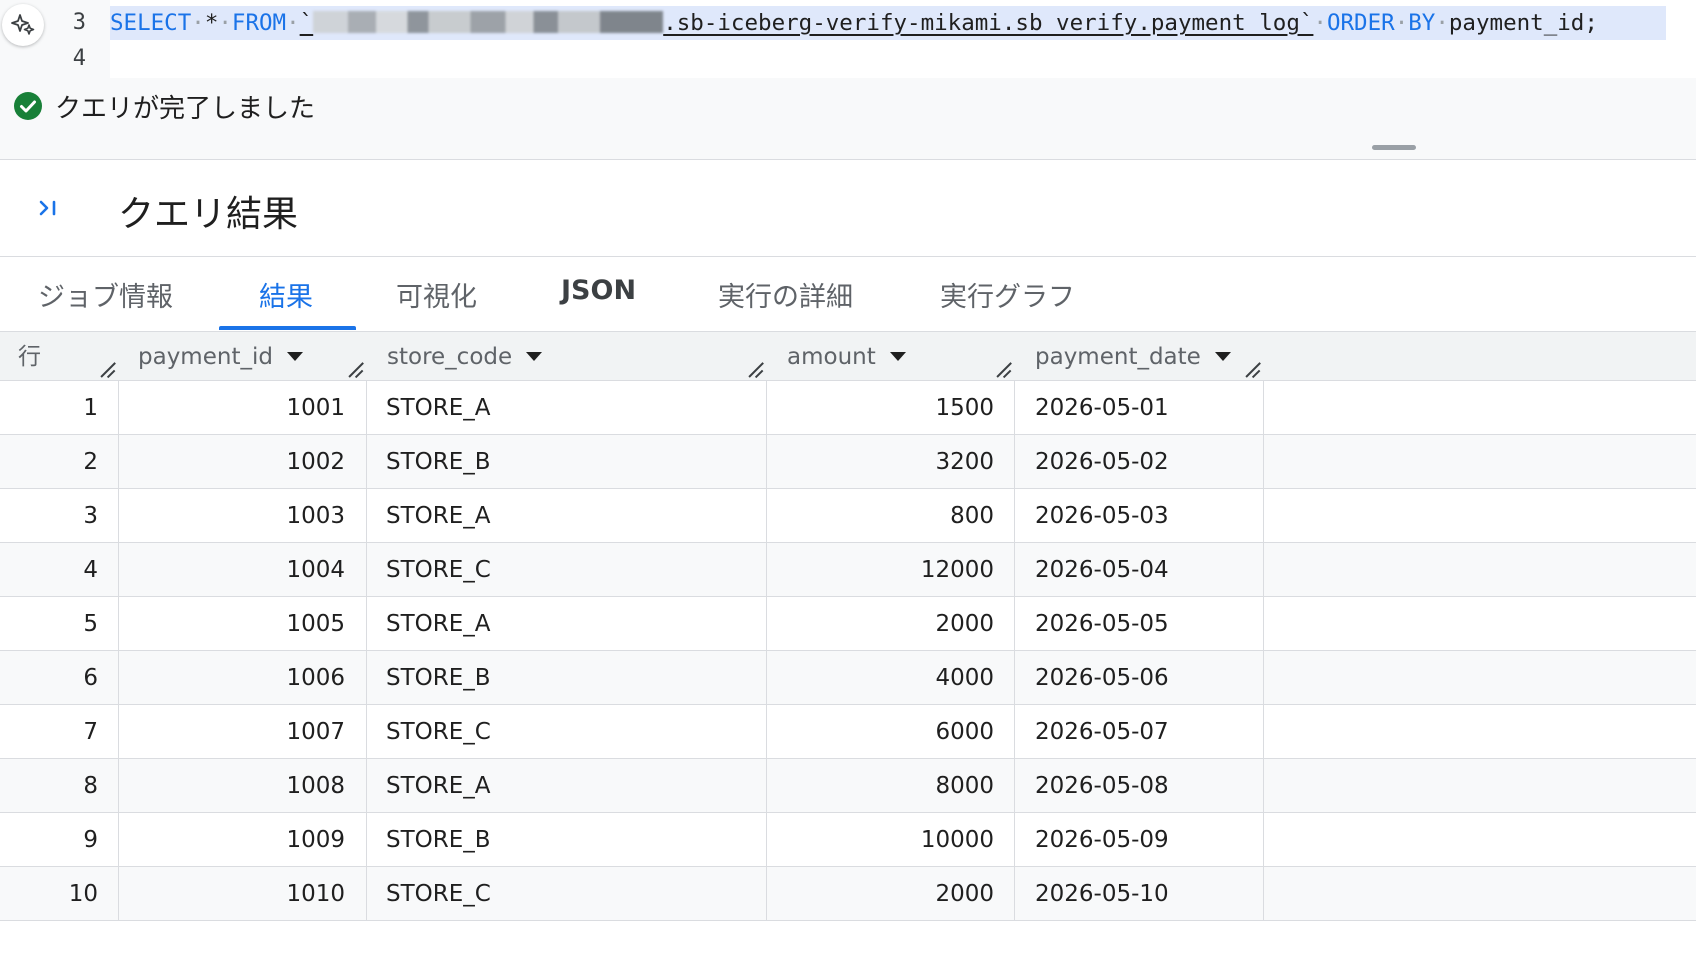 The height and width of the screenshot is (966, 1696). I want to click on payment-date-cell: 2026-05-08, so click(1135, 785).